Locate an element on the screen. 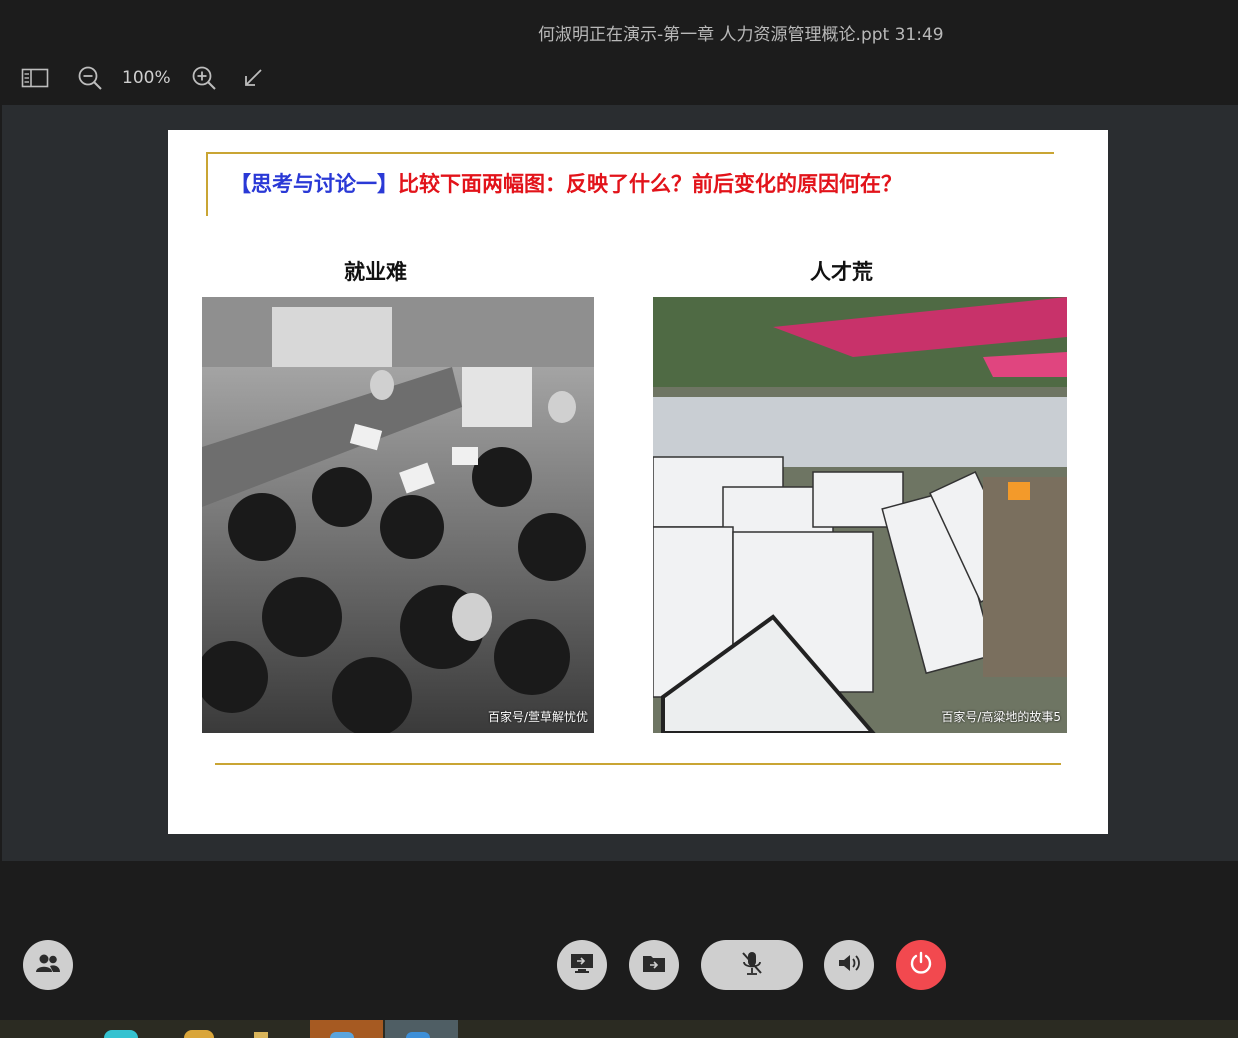 This screenshot has width=1238, height=1038. job-seekers-photo: 百家号/萱草解忧优 is located at coordinates (398, 515).